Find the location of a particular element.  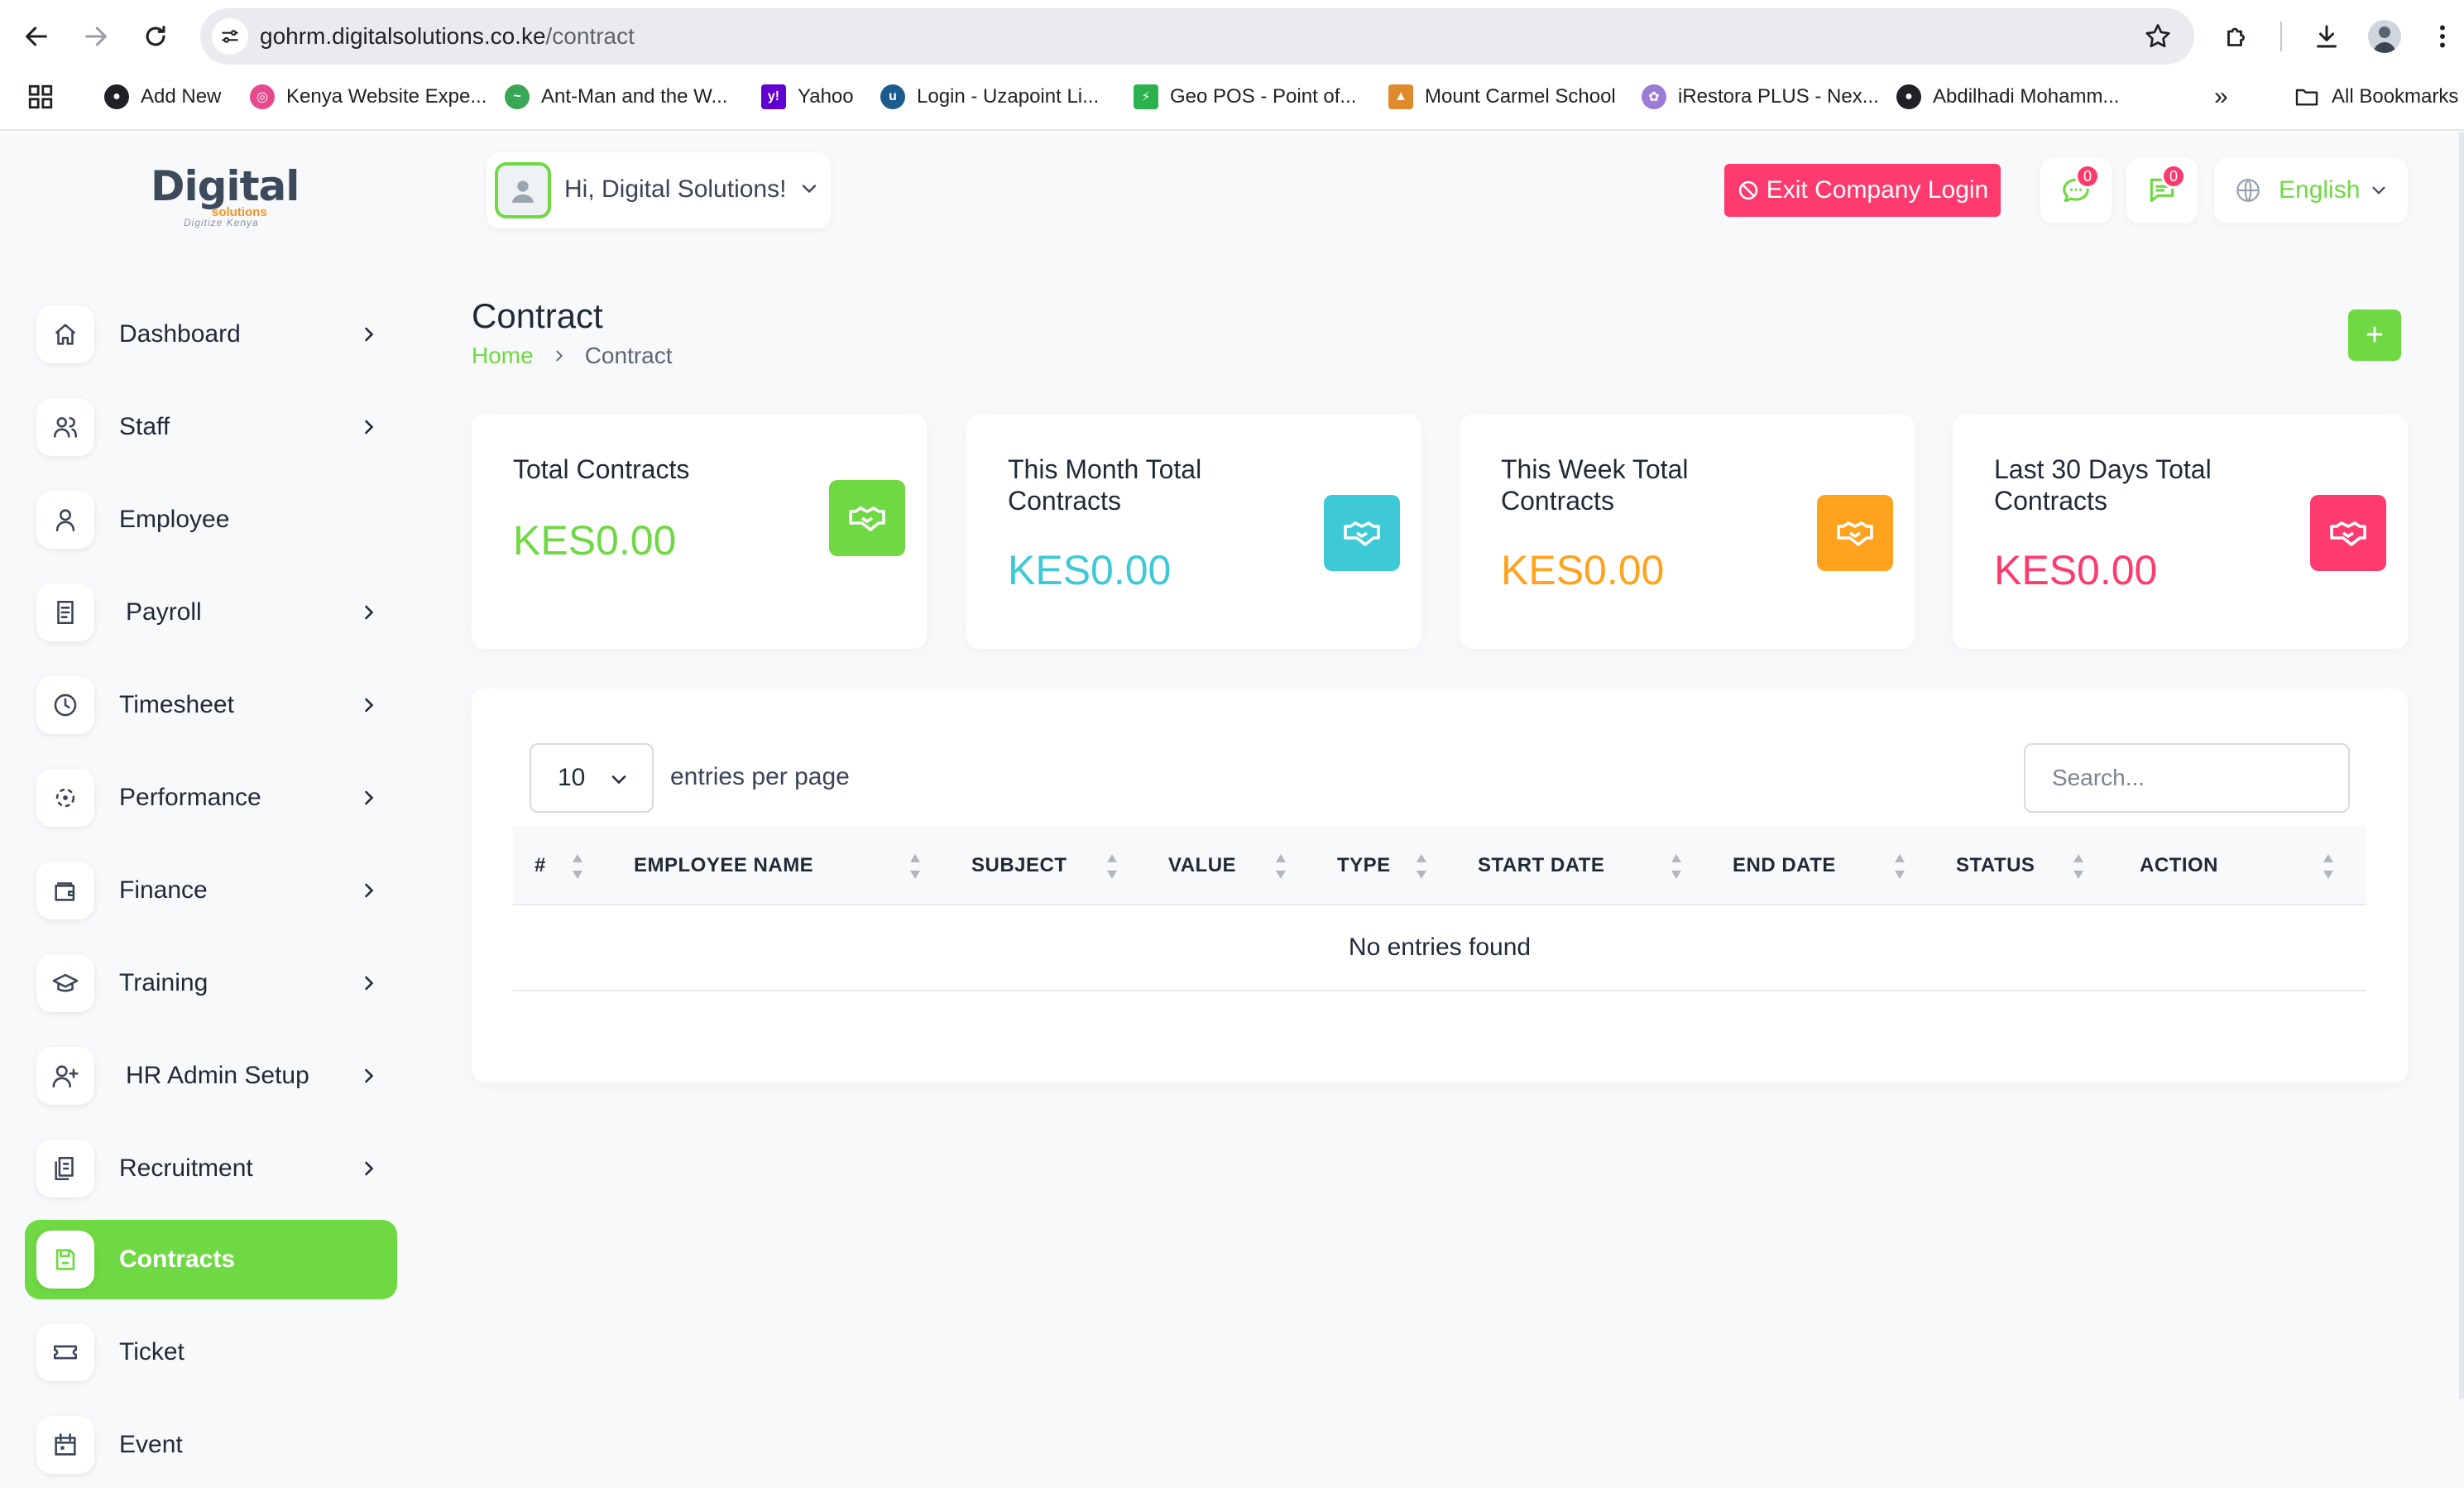

sidebar-item-training: Training is located at coordinates (211, 983).